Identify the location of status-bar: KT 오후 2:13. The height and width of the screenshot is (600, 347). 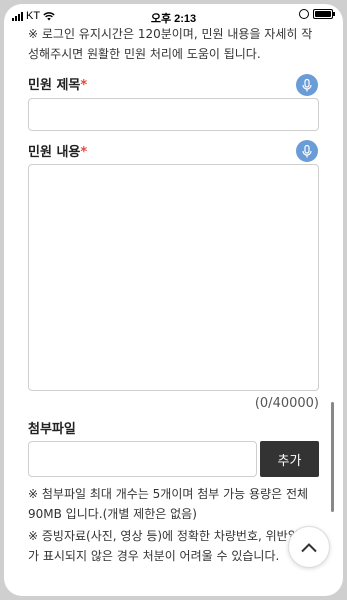
(173, 16).